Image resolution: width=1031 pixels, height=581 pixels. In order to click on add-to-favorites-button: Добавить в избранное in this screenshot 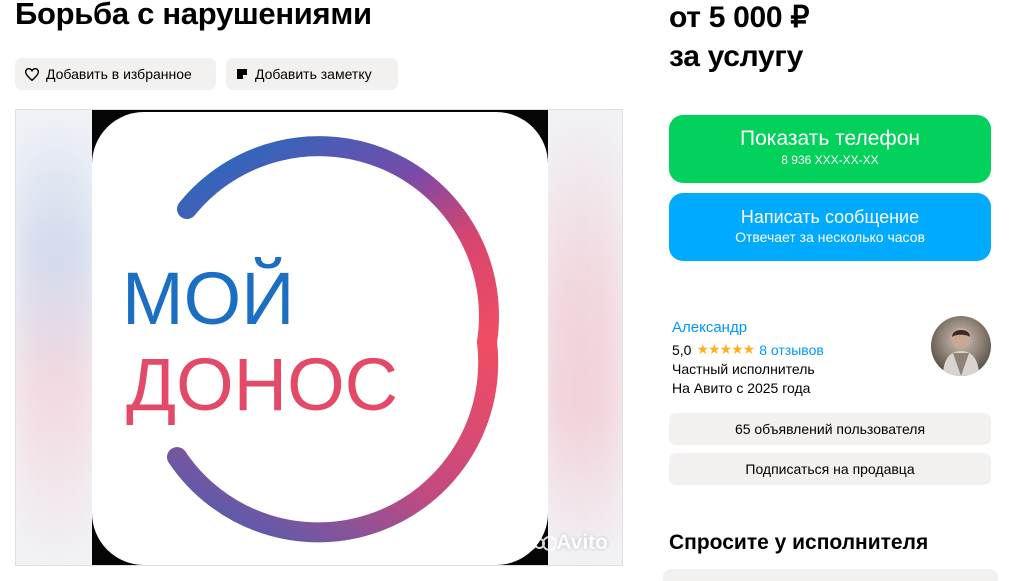, I will do `click(115, 74)`.